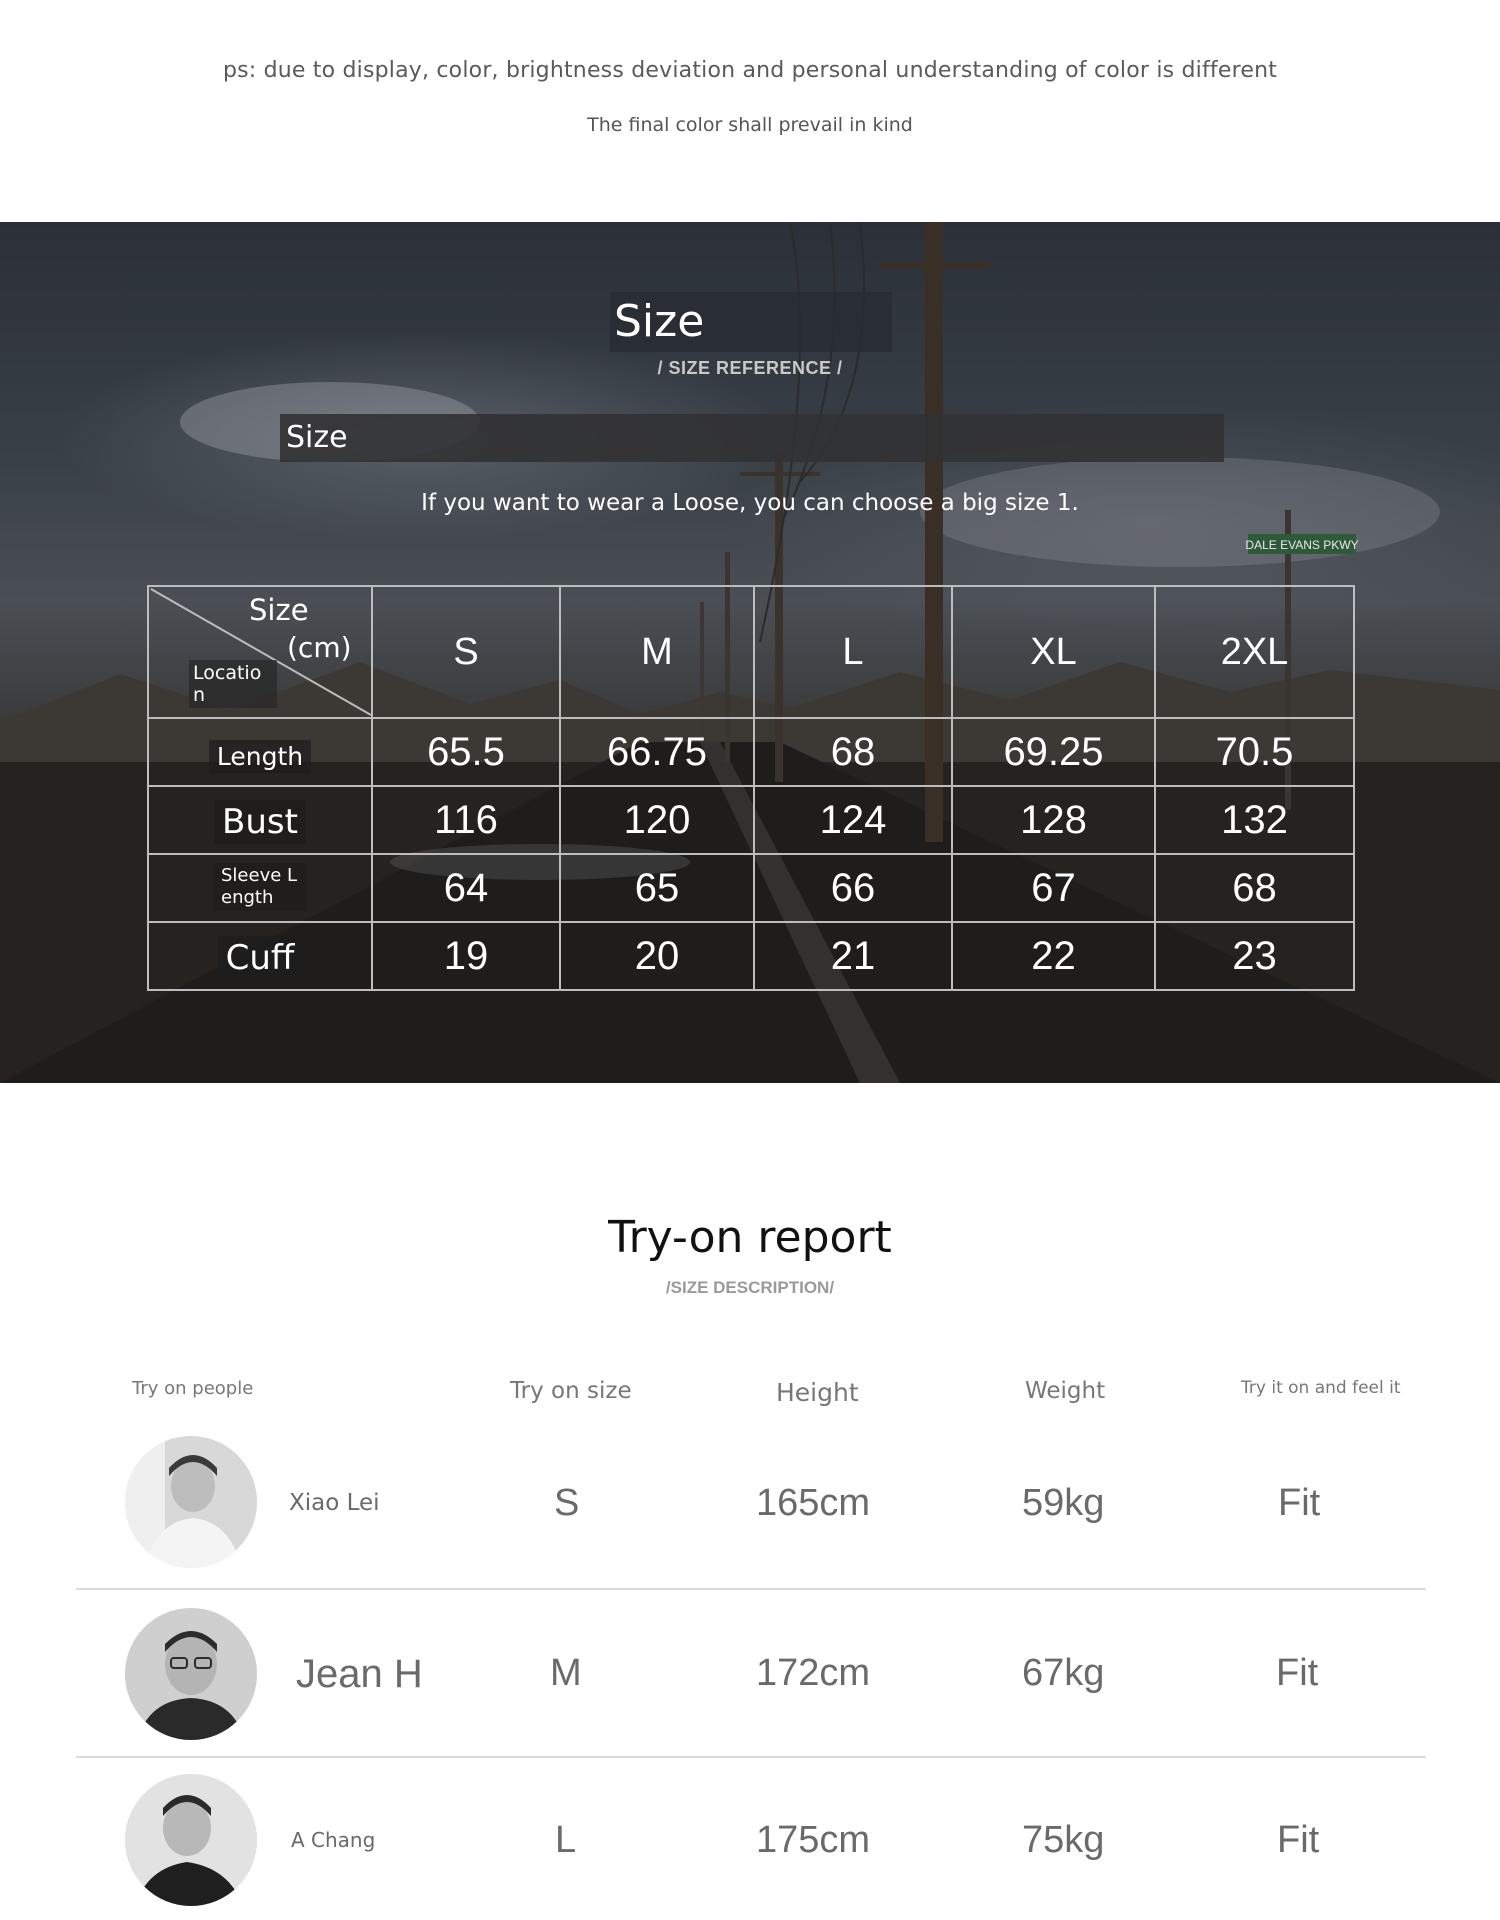  I want to click on header-weight: Weight, so click(1065, 1391).